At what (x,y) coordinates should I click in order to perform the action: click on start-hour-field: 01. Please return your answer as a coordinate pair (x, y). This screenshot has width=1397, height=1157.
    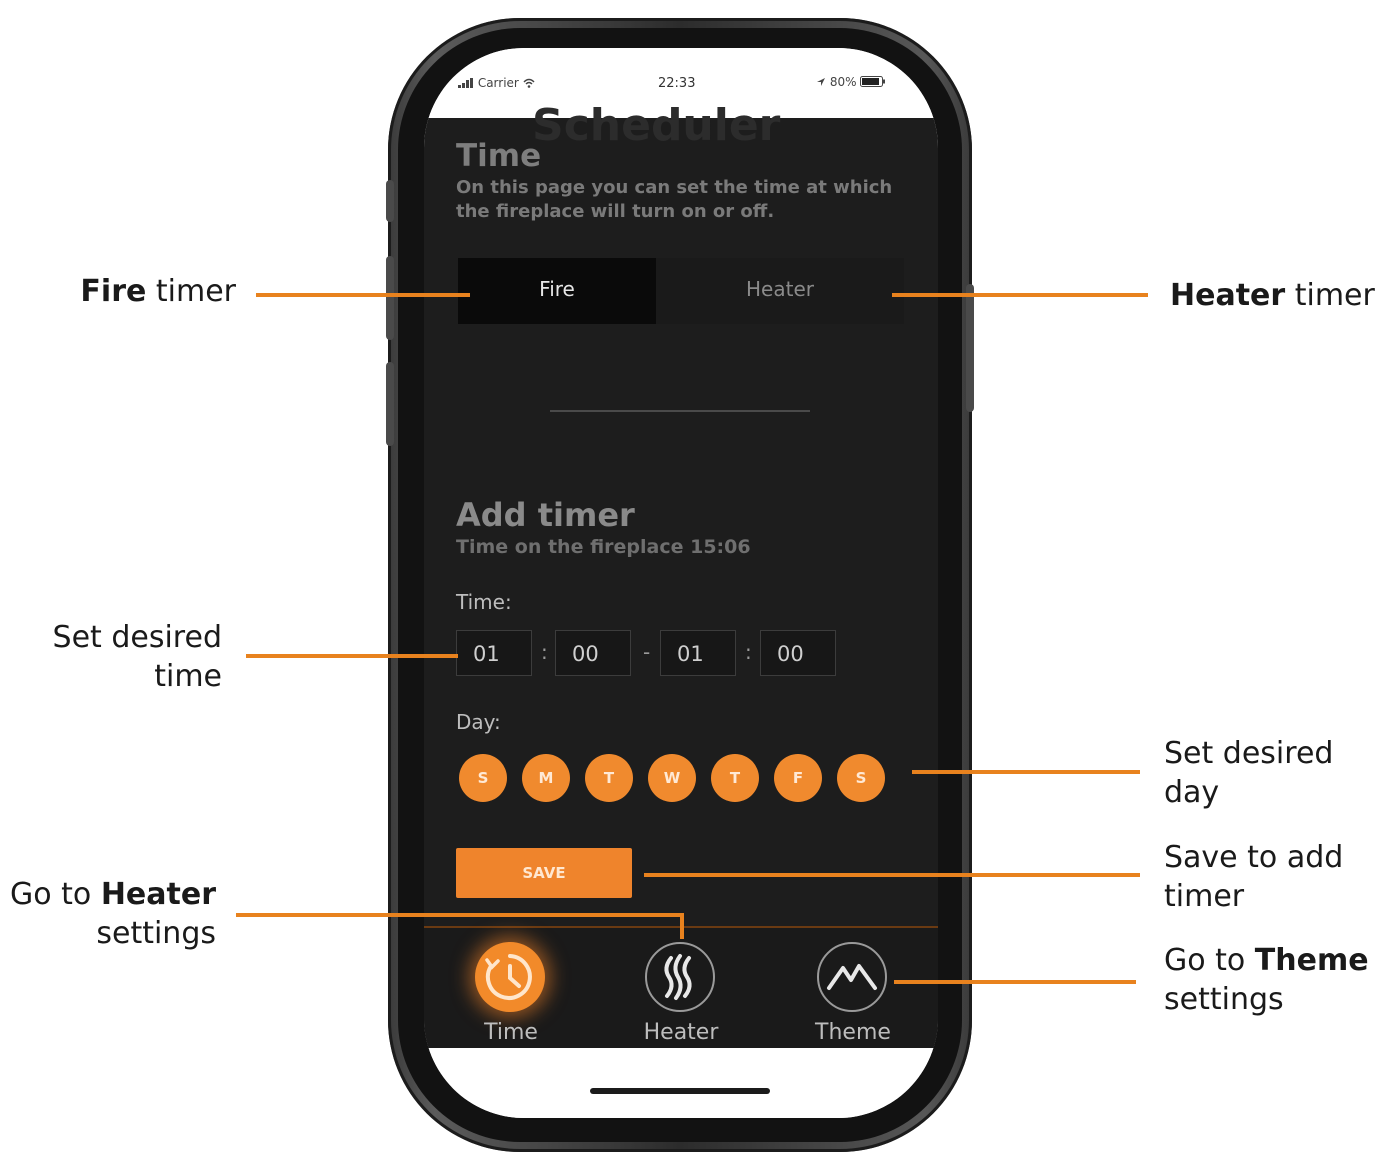
    Looking at the image, I should click on (494, 653).